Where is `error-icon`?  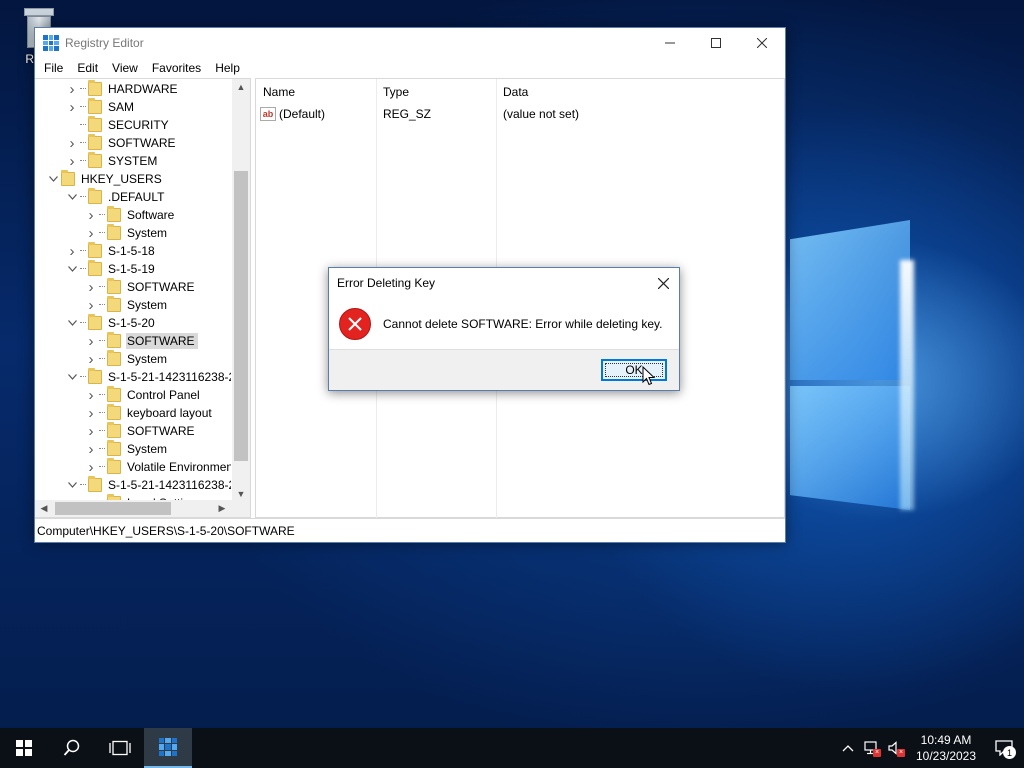
error-icon is located at coordinates (355, 324).